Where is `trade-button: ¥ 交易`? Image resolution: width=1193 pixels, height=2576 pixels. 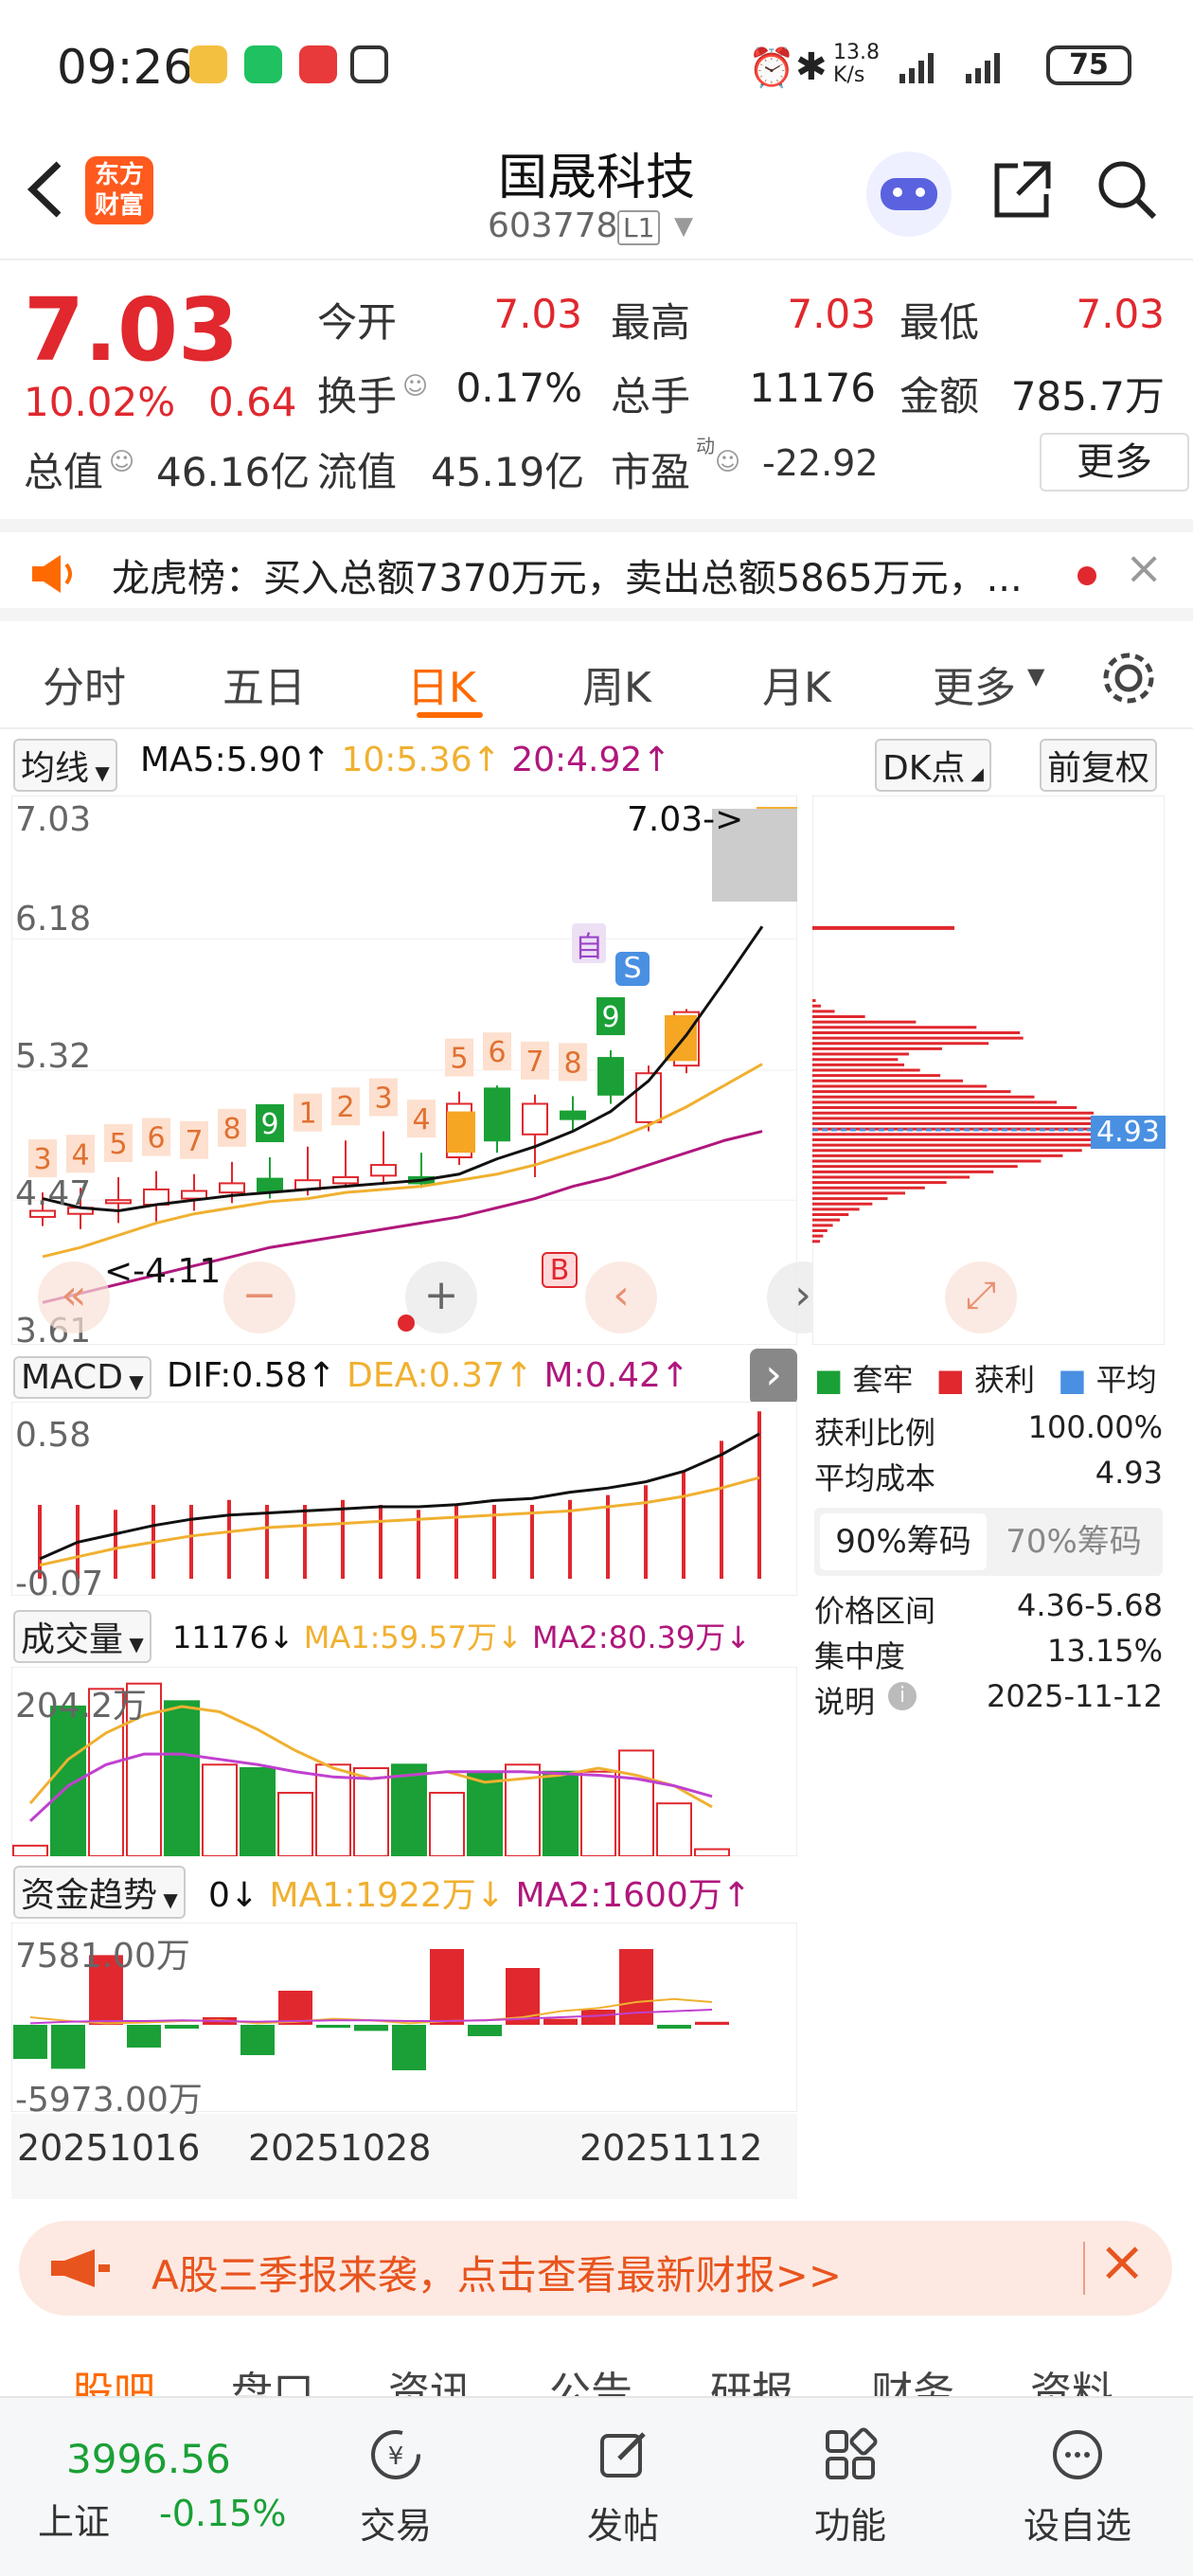 trade-button: ¥ 交易 is located at coordinates (396, 2487).